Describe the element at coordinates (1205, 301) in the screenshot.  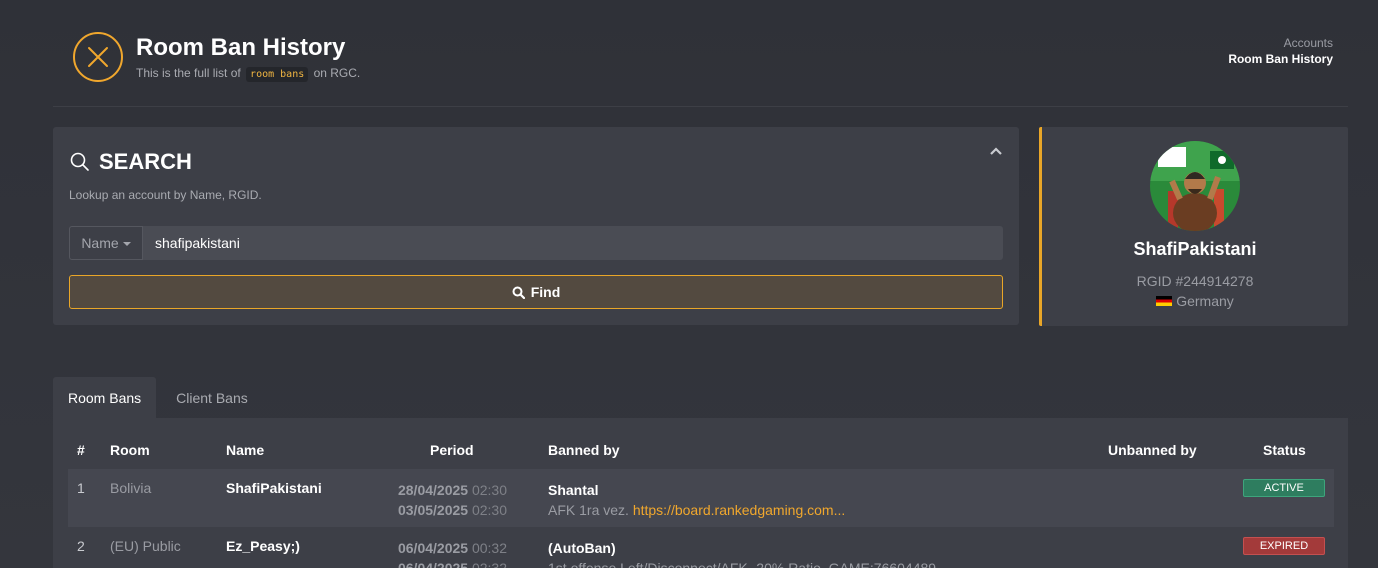
I see `country-label: Germany` at that location.